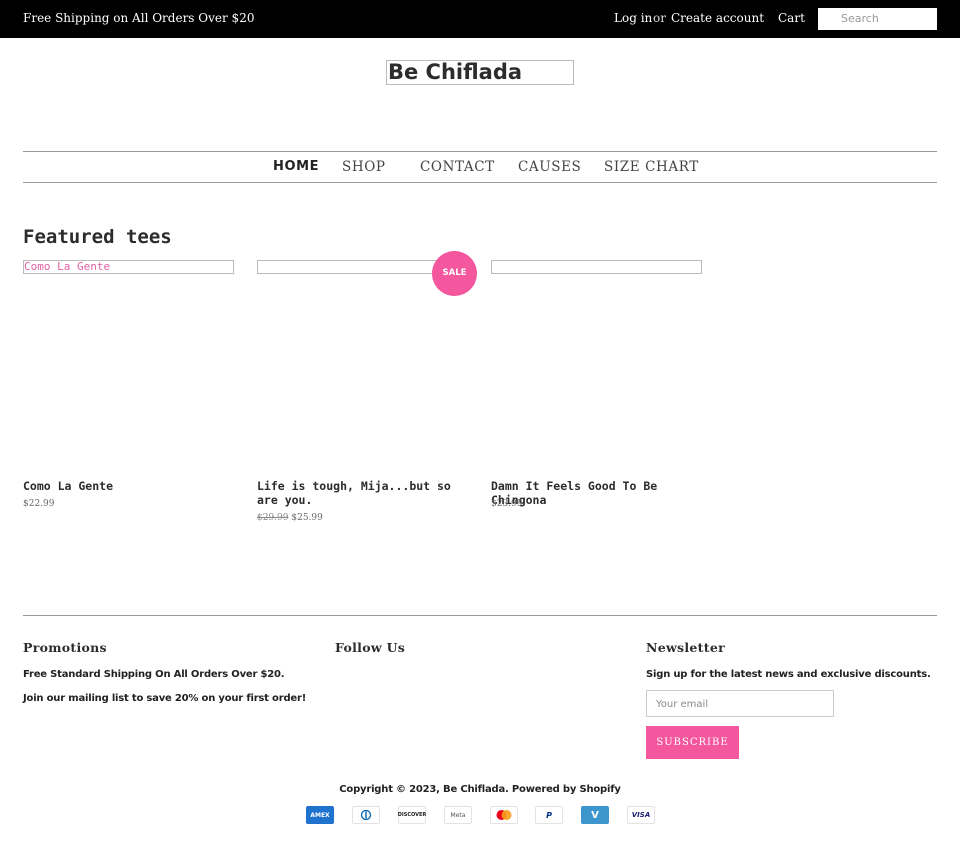 The image size is (960, 850). I want to click on nav-item-shop: SHOP, so click(364, 167).